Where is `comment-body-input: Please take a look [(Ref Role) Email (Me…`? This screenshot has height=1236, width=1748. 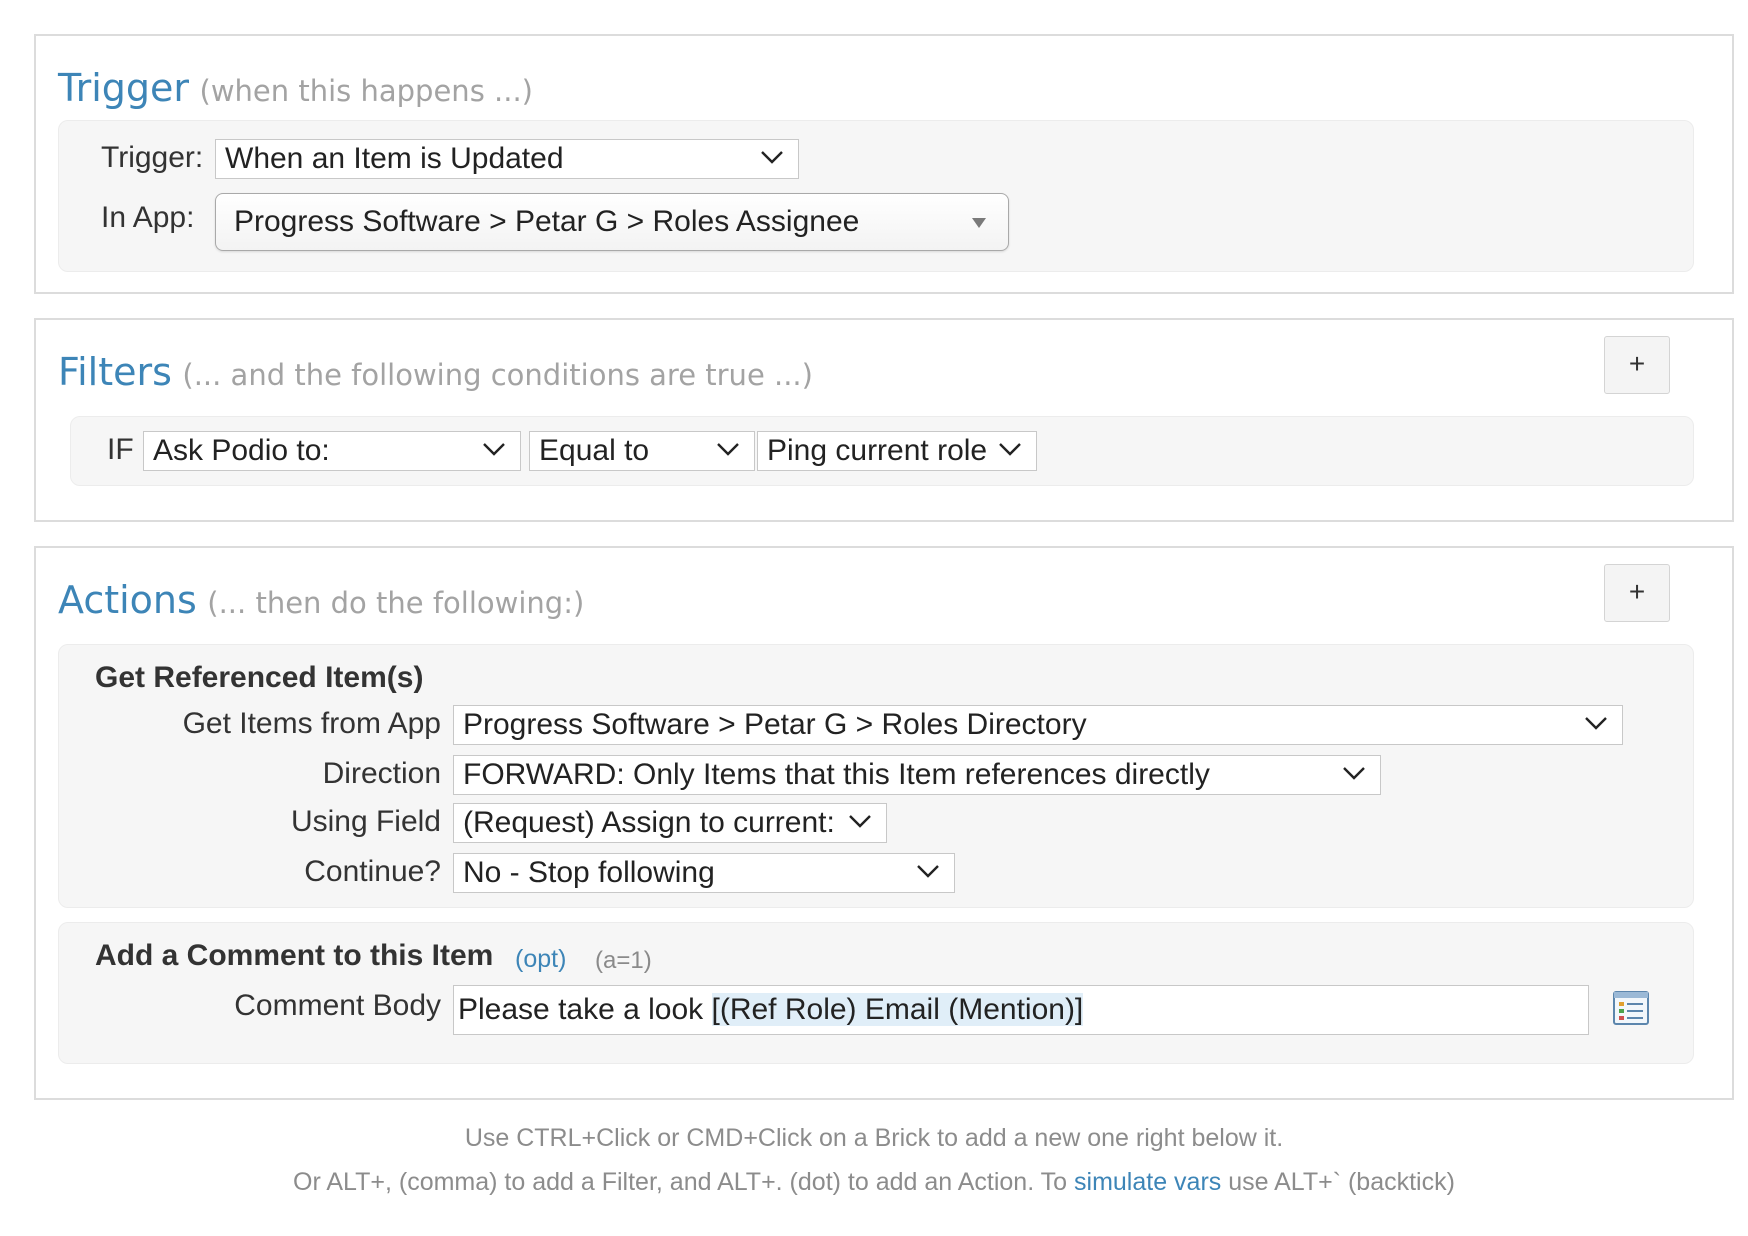 comment-body-input: Please take a look [(Ref Role) Email (Me… is located at coordinates (1021, 1010).